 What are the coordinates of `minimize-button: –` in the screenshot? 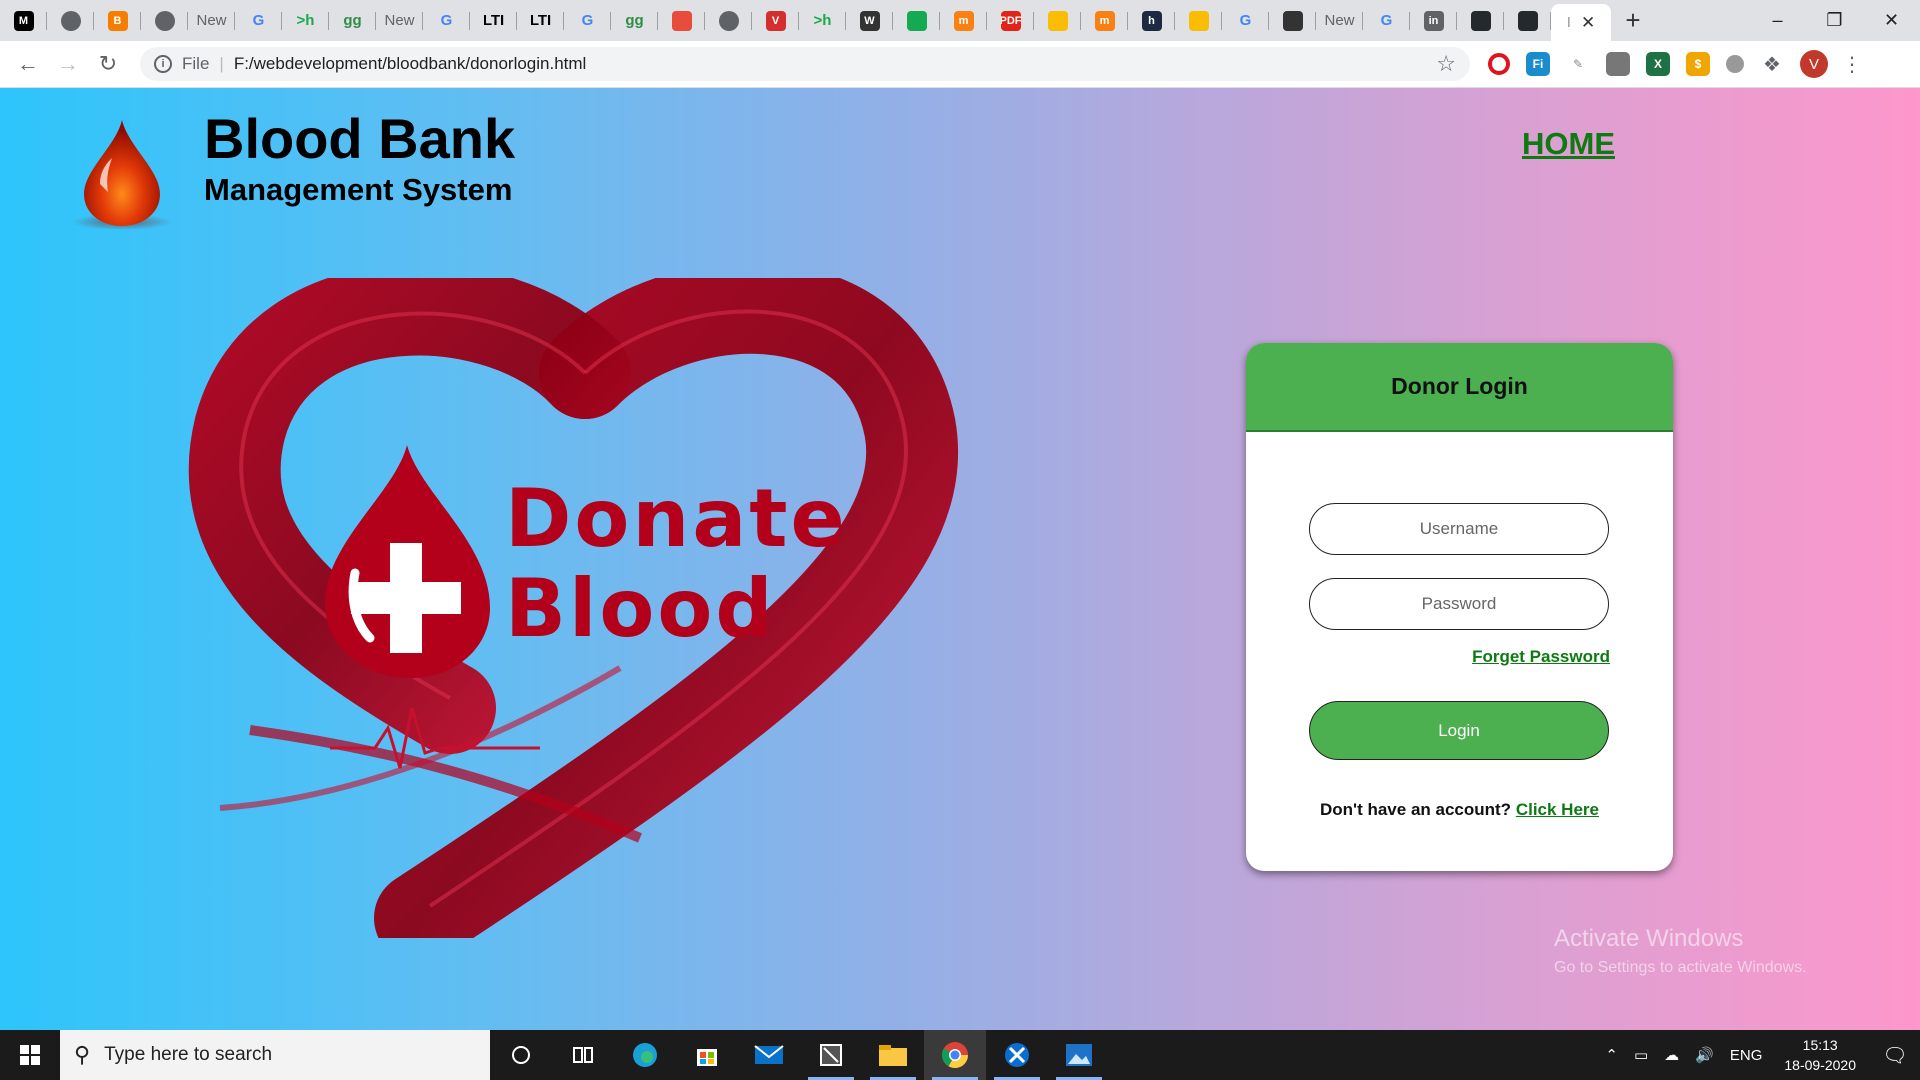 It's located at (1777, 20).